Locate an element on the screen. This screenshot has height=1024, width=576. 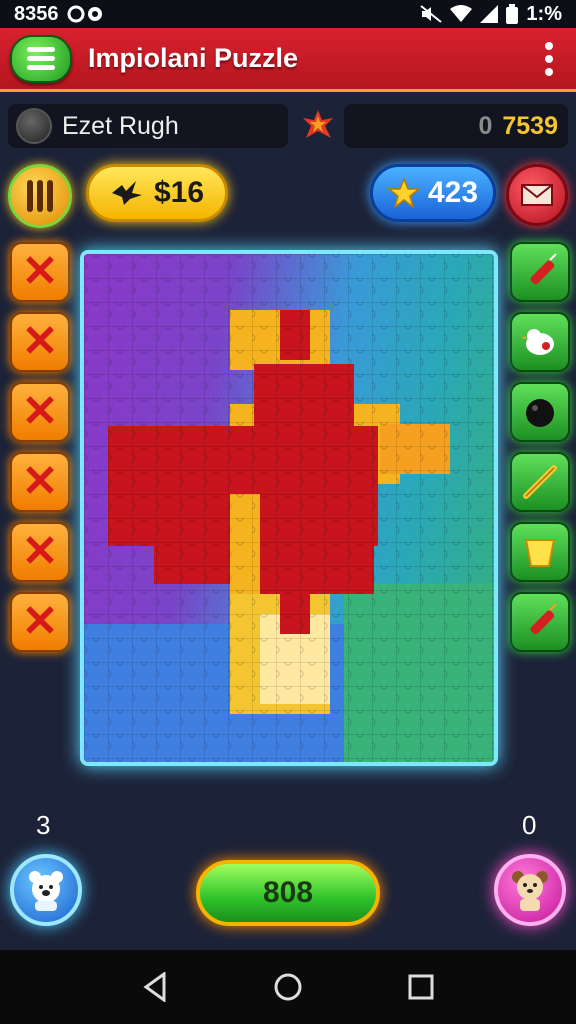
bird-icon is located at coordinates (126, 193).